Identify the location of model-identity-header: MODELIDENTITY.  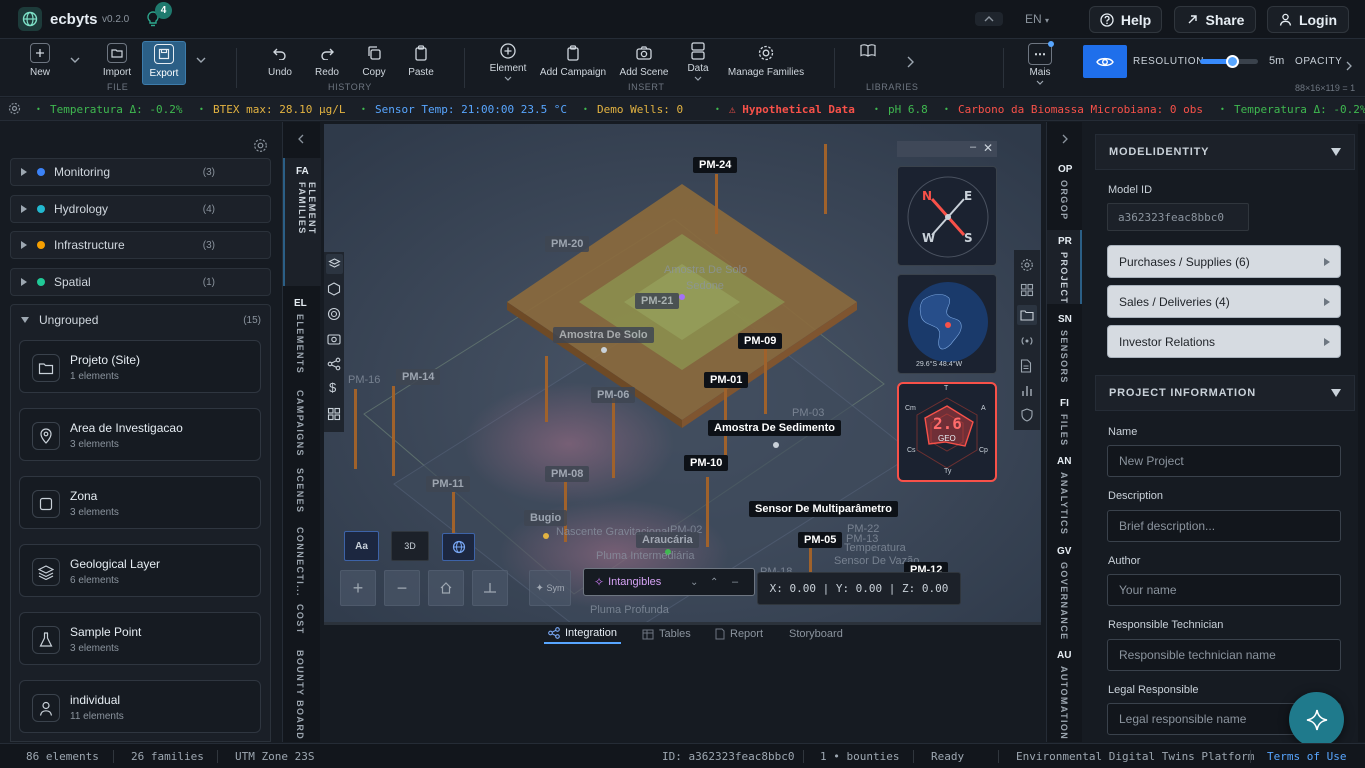
(1225, 152).